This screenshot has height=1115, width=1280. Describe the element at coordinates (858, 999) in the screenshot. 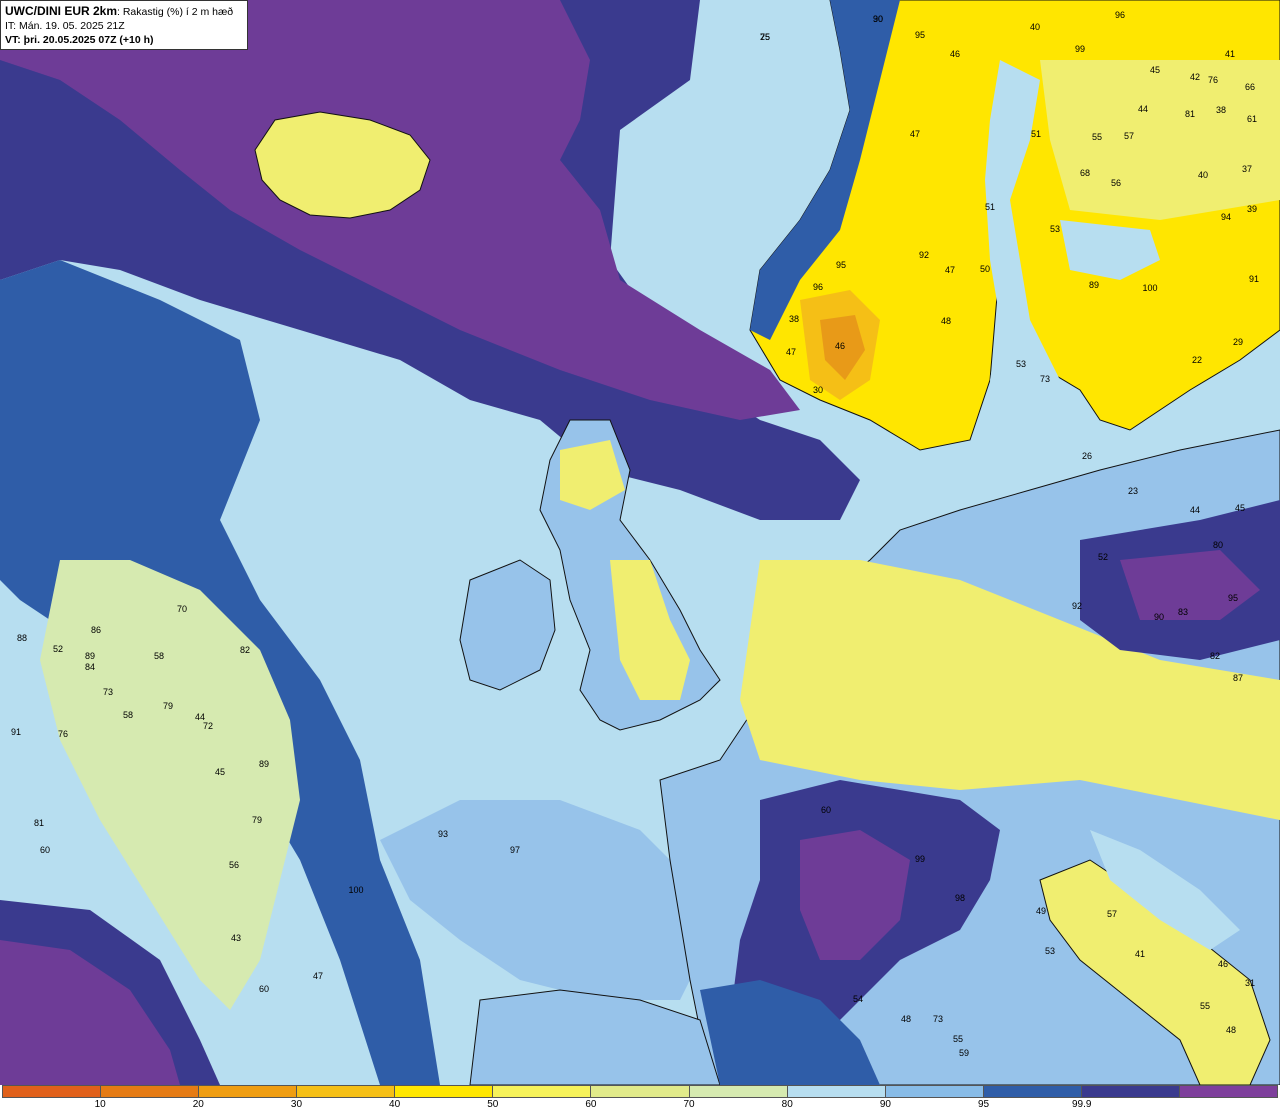

I see `station-value-label: 54` at that location.